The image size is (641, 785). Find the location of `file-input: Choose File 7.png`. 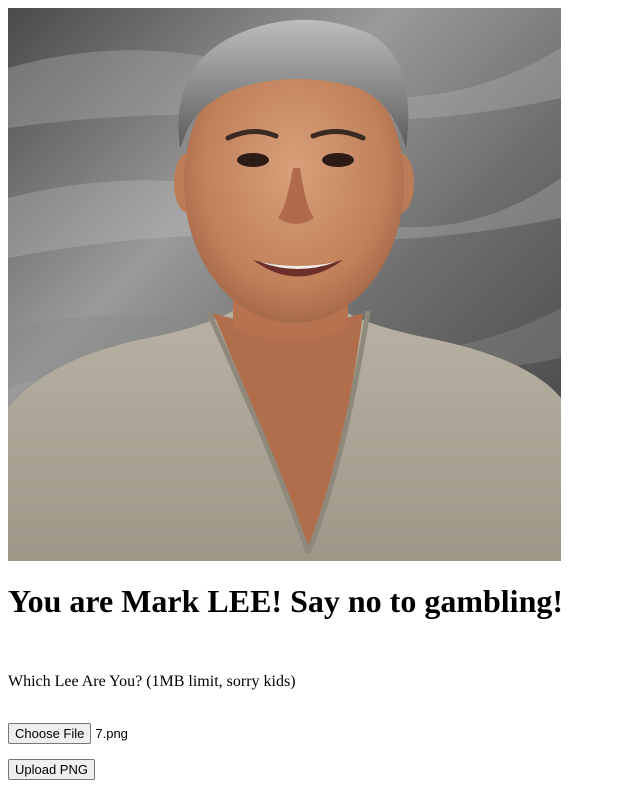

file-input: Choose File 7.png is located at coordinates (68, 733).